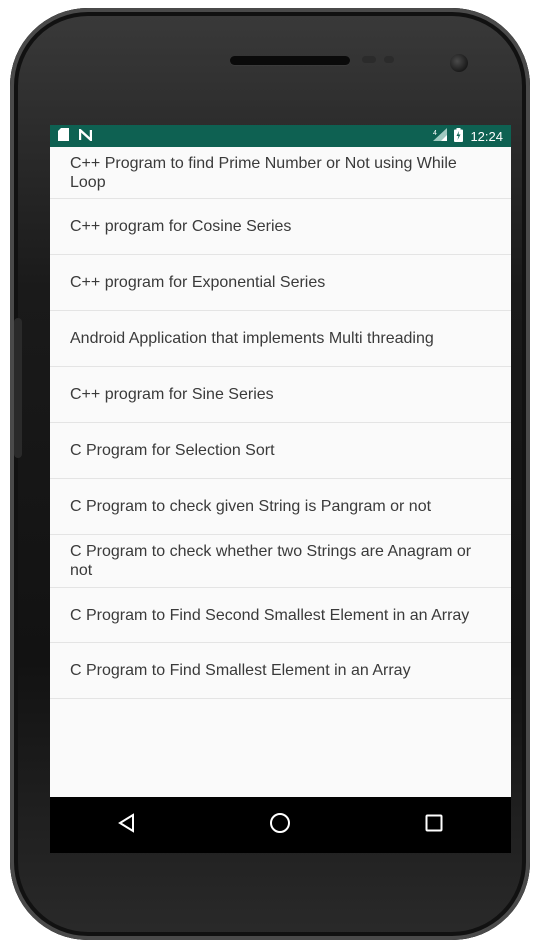  What do you see at coordinates (435, 133) in the screenshot?
I see `svg-text: 4` at bounding box center [435, 133].